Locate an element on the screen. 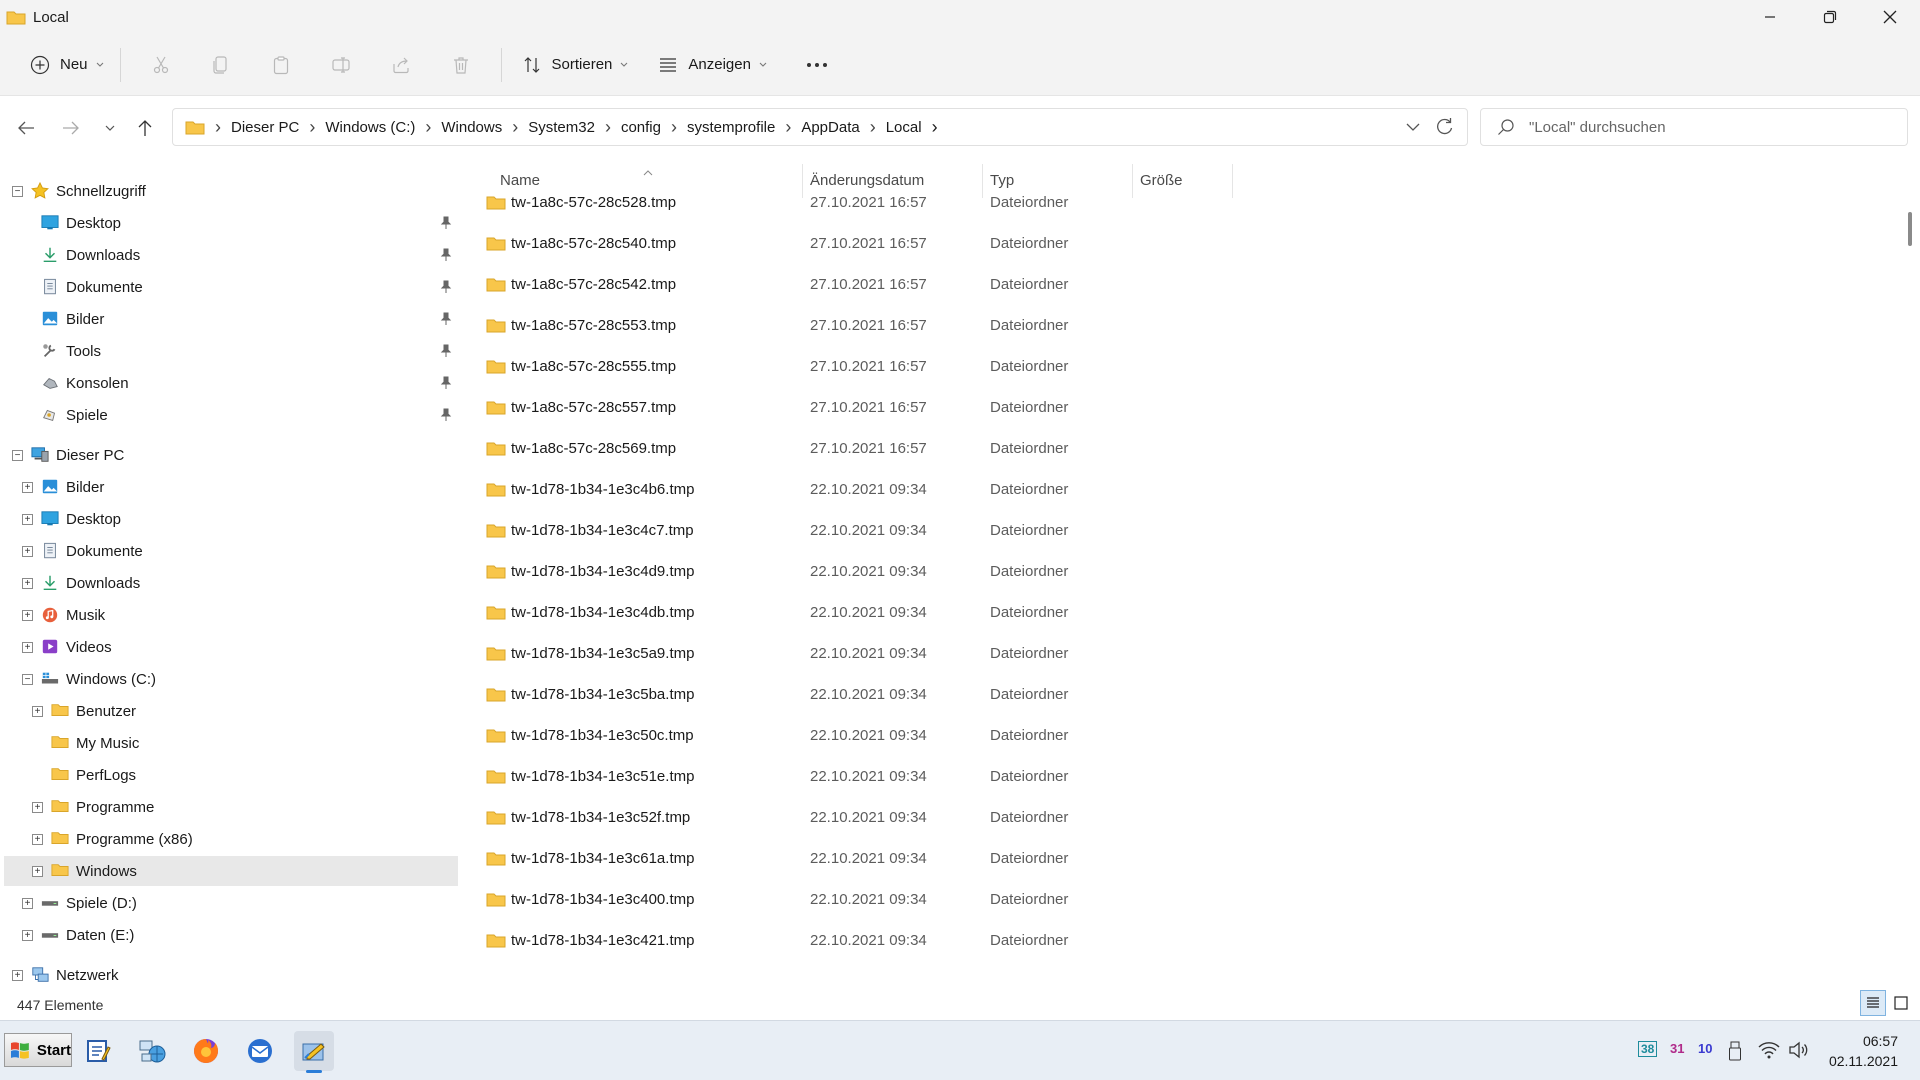  search-box is located at coordinates (1694, 127).